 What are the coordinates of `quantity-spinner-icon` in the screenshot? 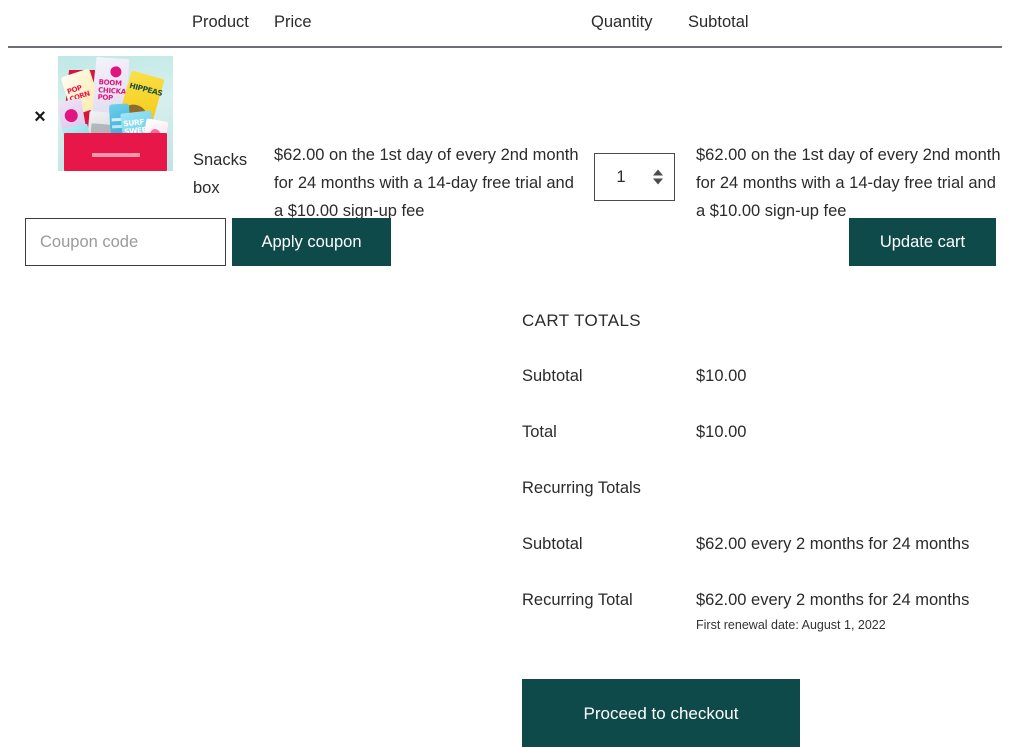 It's located at (658, 177).